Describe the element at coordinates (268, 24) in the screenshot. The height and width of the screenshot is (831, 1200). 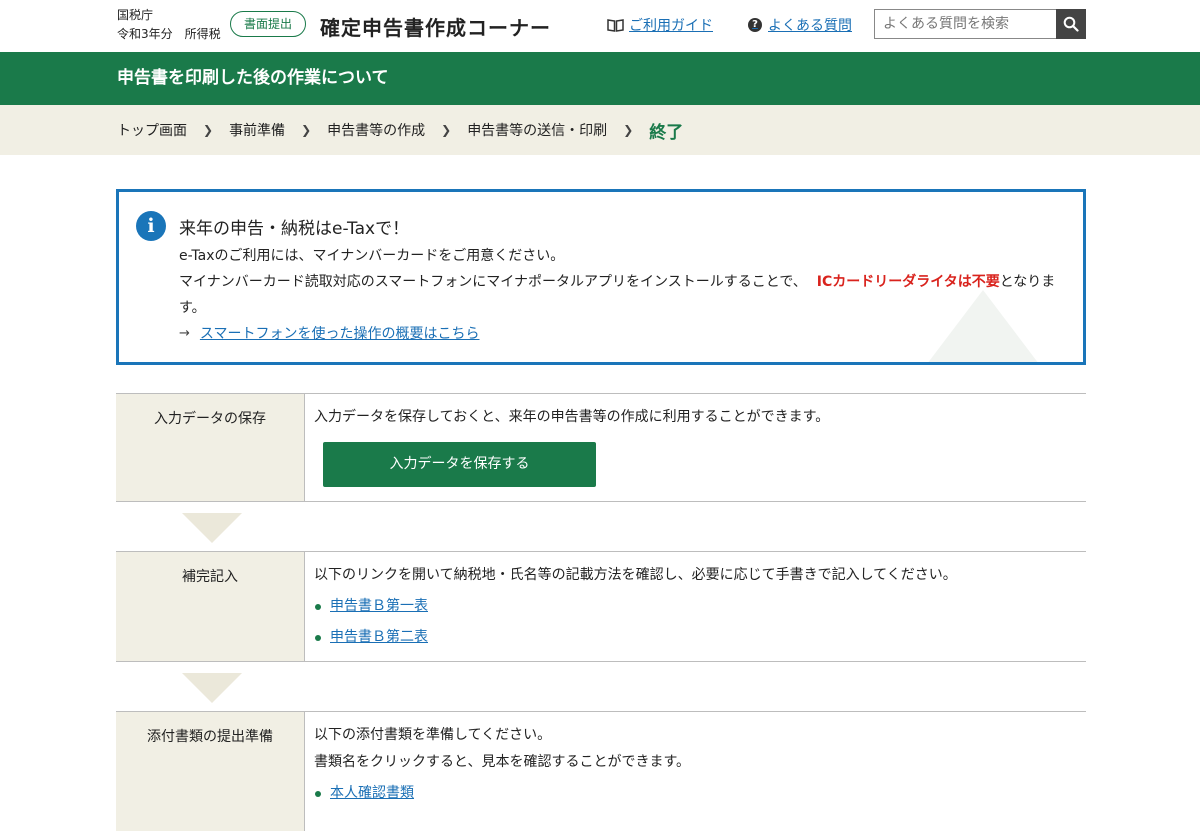
I see `mode-badge: 書面提出` at that location.